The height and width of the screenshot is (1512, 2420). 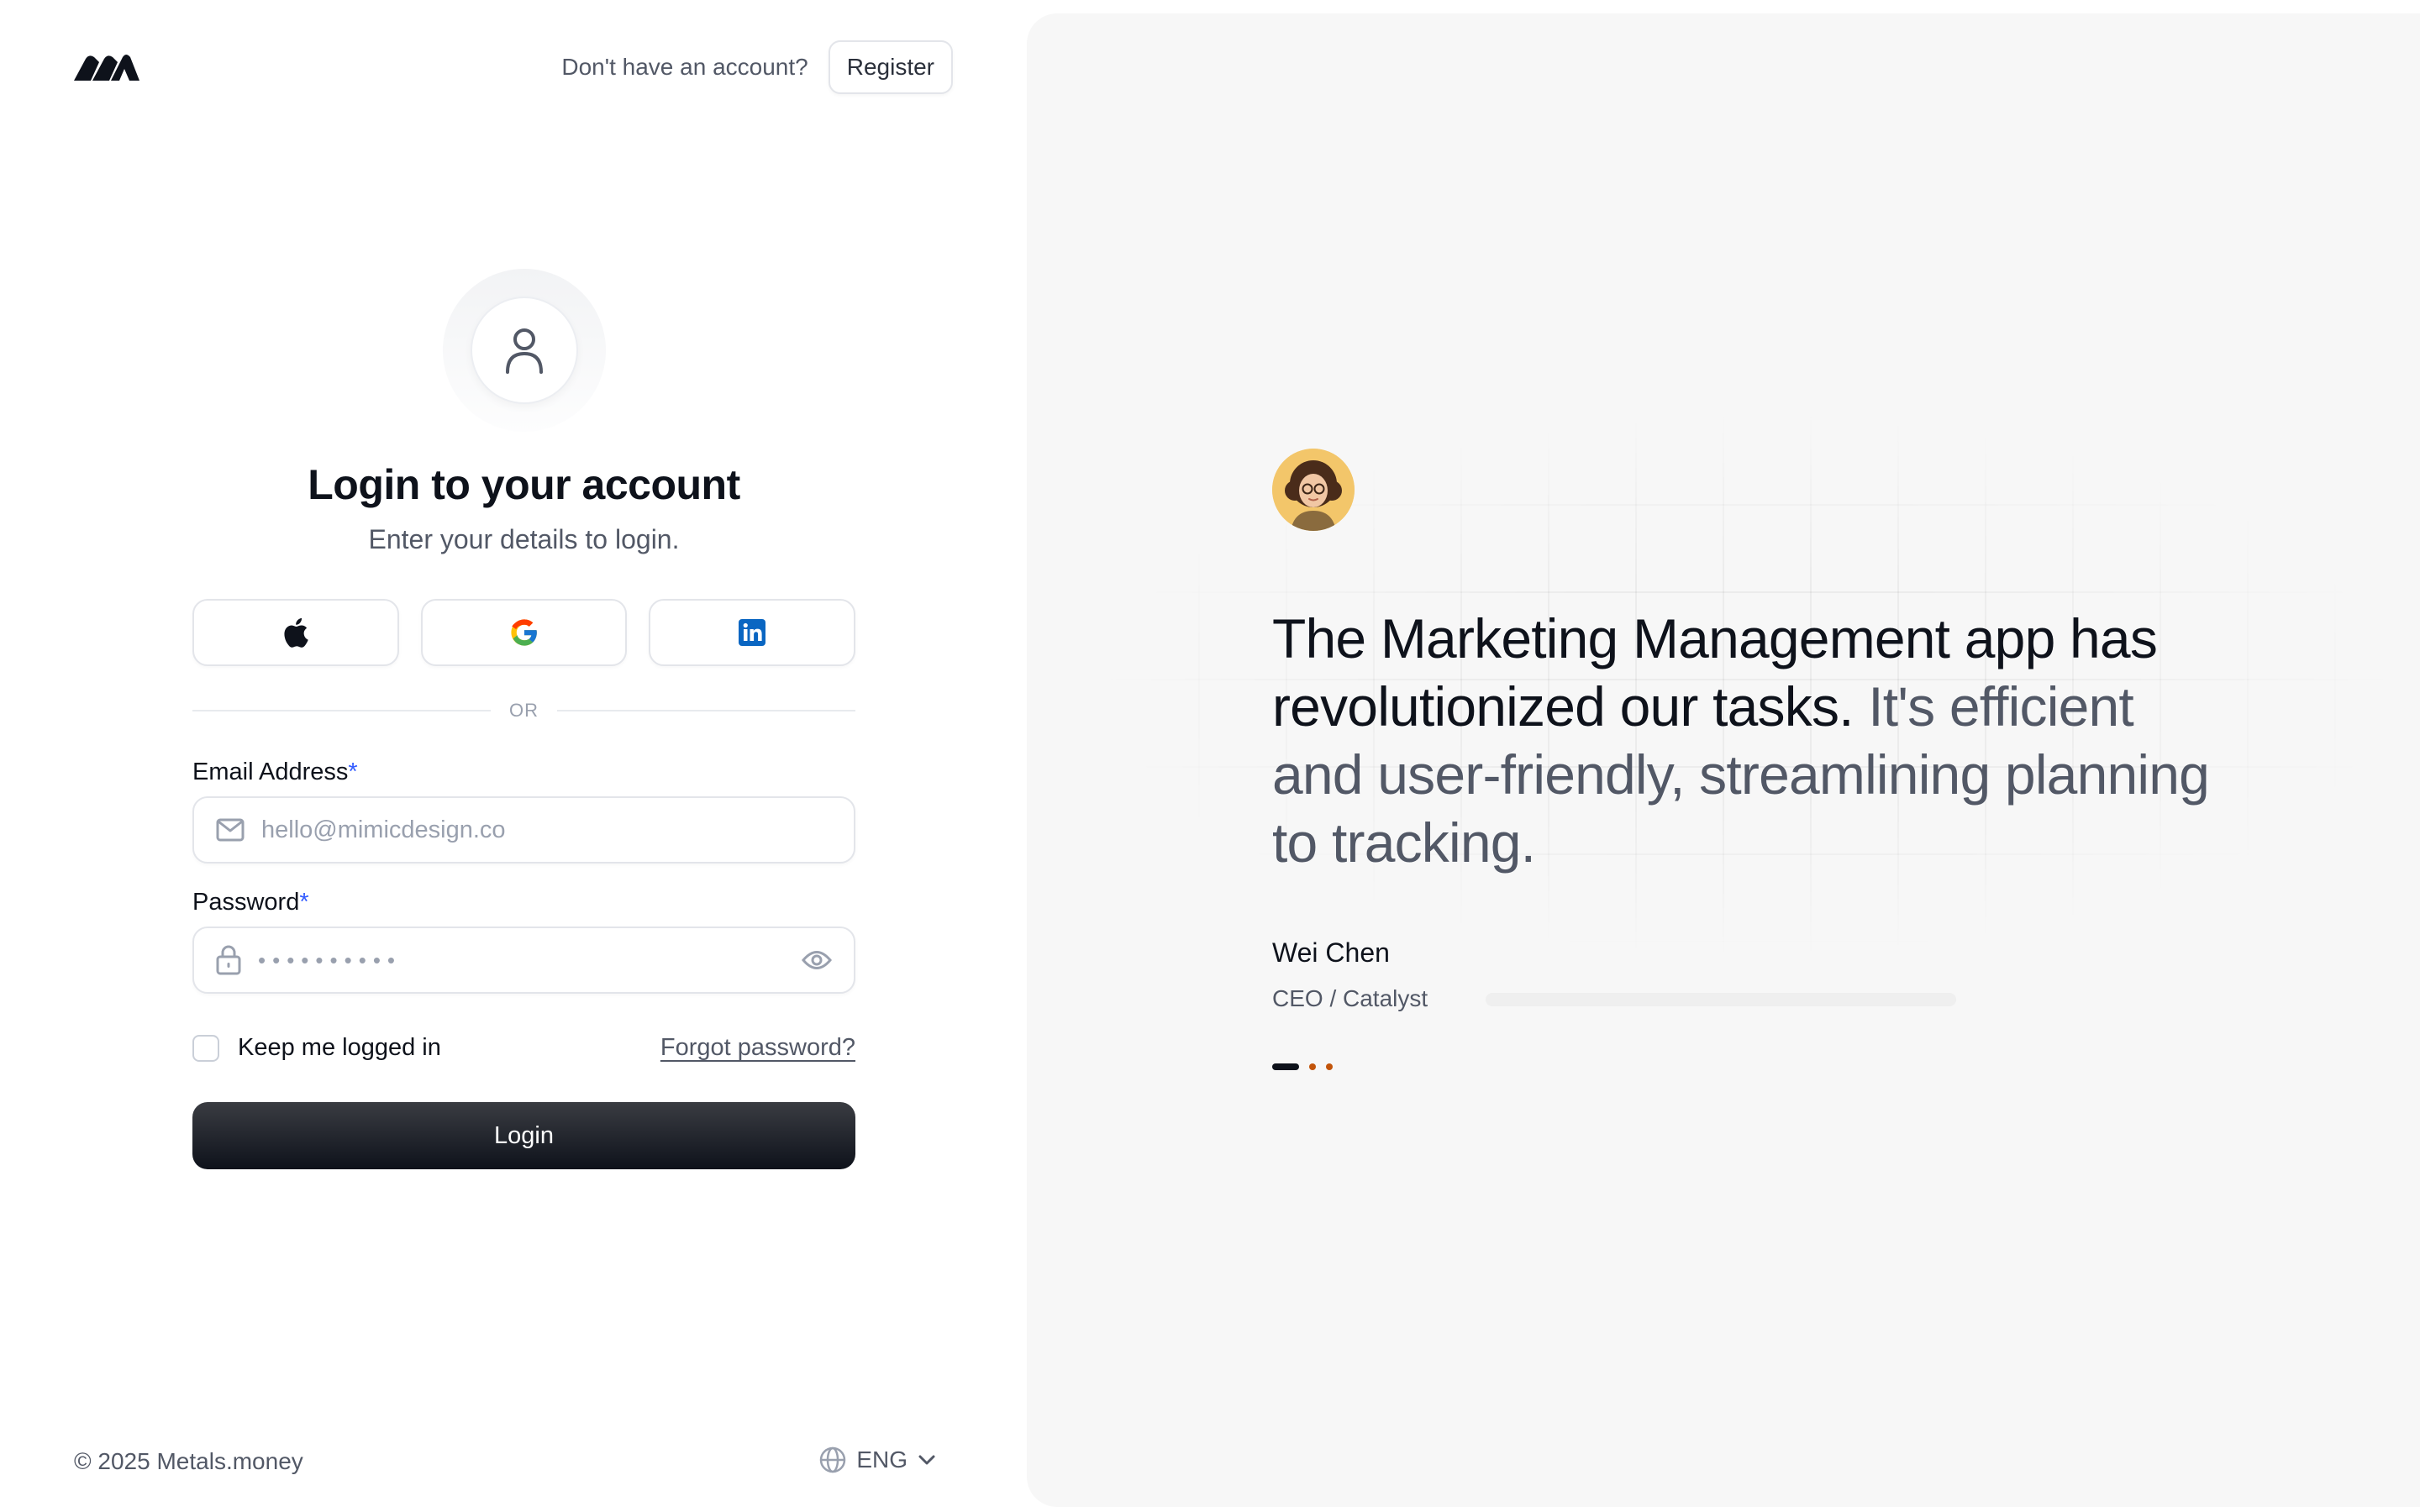 I want to click on language-label: ENG, so click(x=882, y=1459).